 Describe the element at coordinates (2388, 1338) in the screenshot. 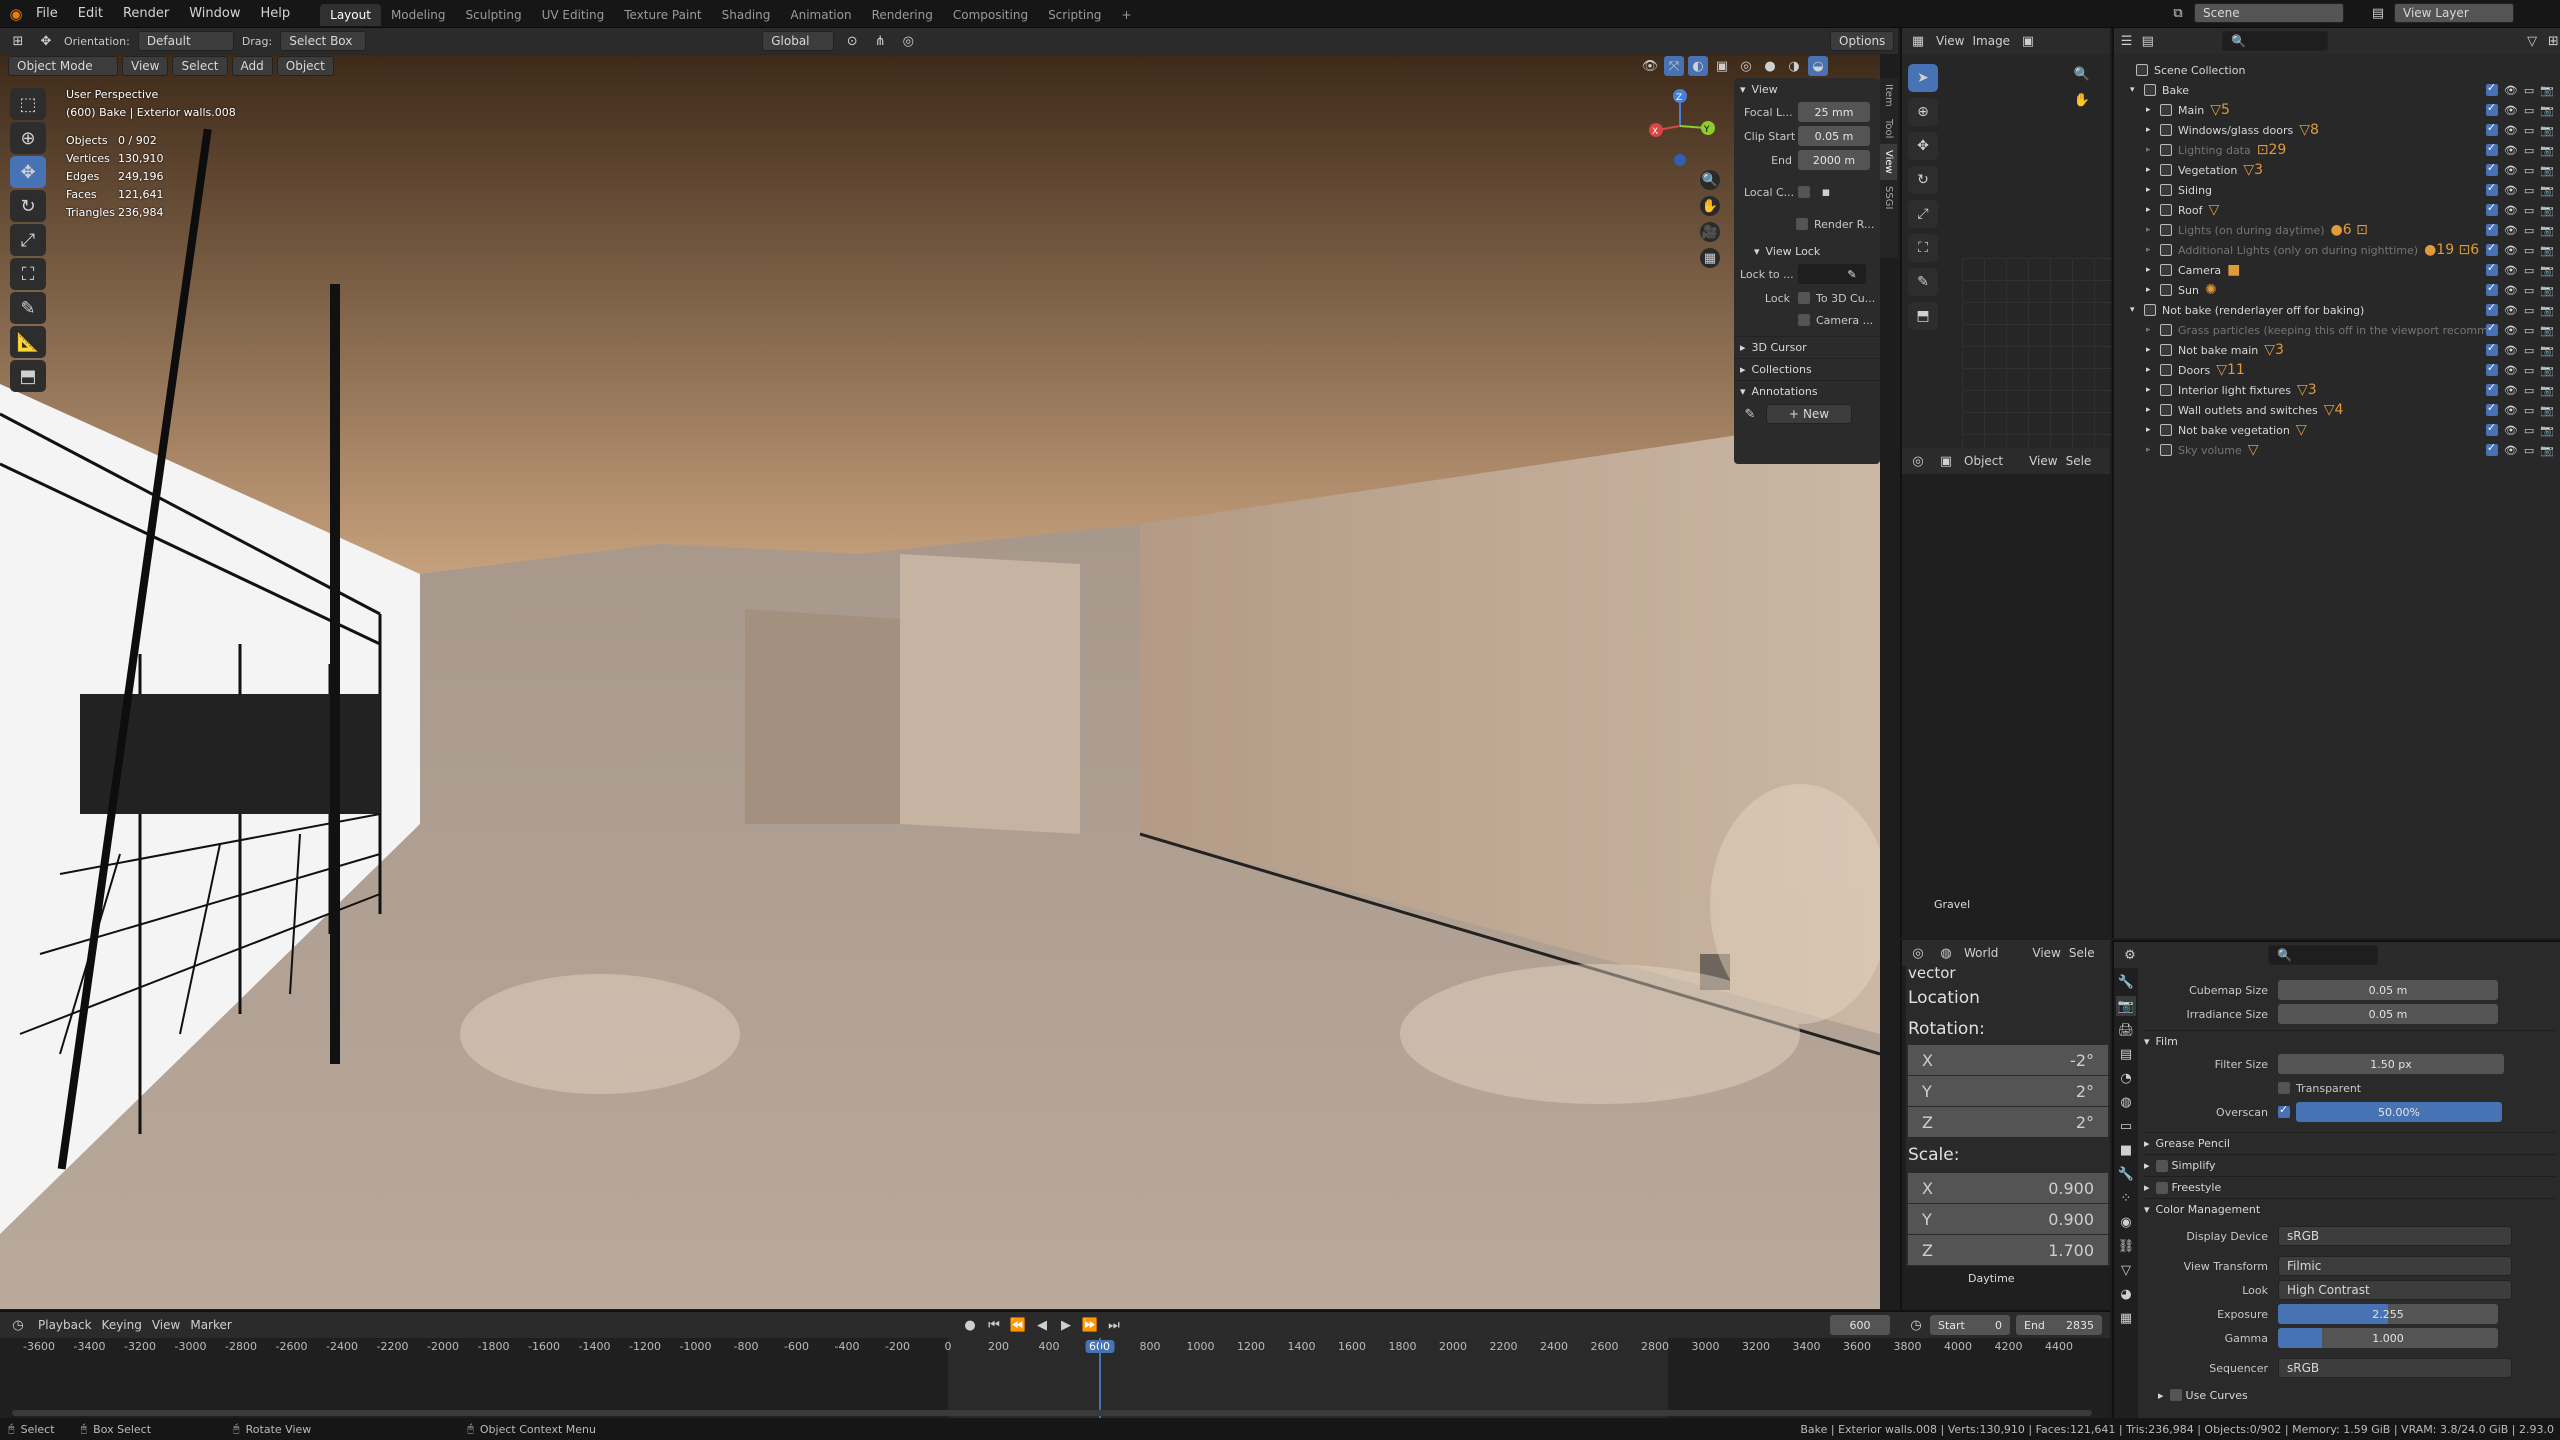

I see `gamma-field: 1.000` at that location.